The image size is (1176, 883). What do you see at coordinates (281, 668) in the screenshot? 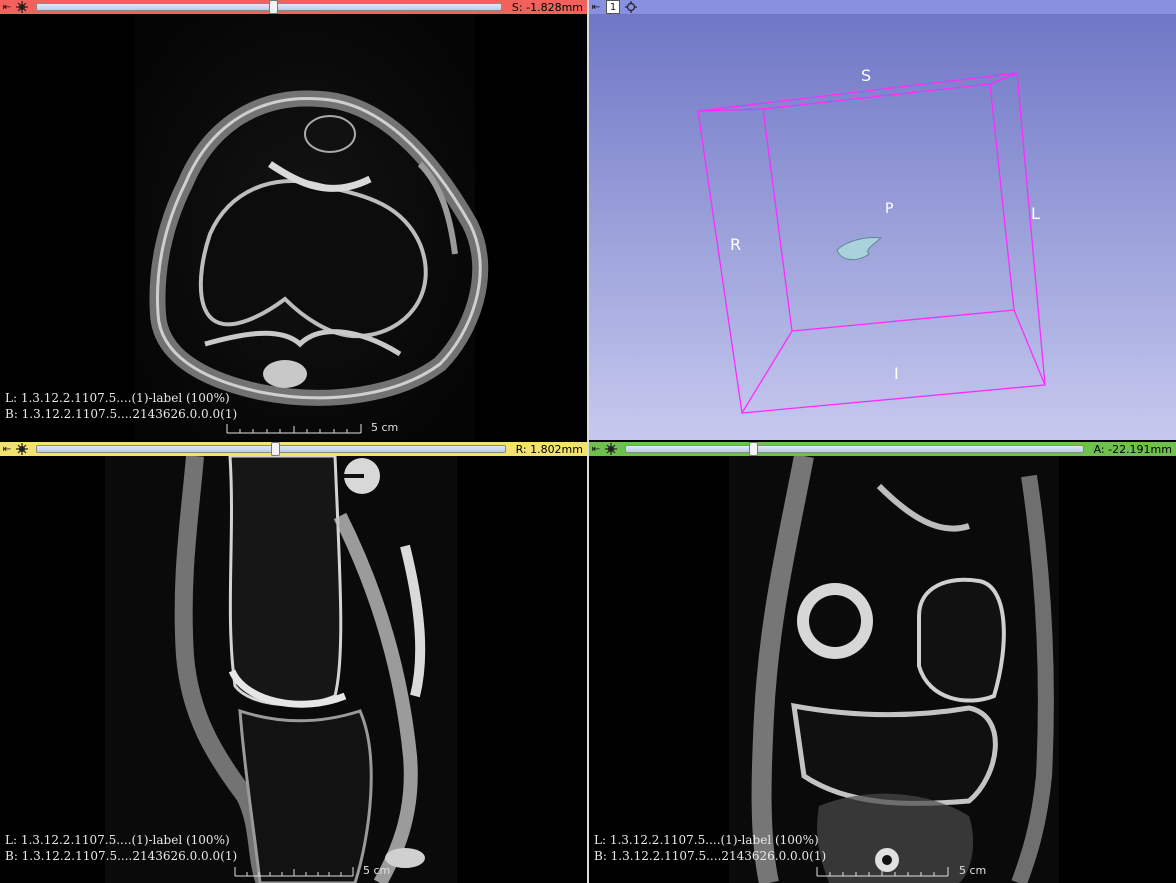
I see `sagittal-mri-image` at bounding box center [281, 668].